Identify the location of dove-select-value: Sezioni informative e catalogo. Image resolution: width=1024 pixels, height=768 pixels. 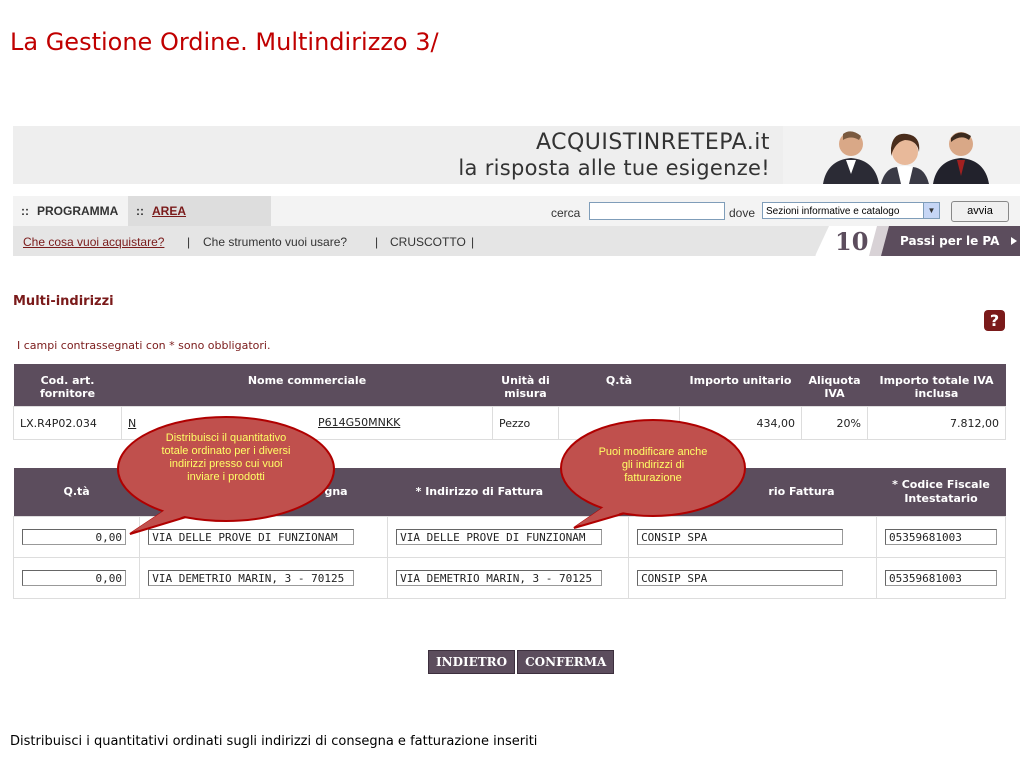
(833, 211).